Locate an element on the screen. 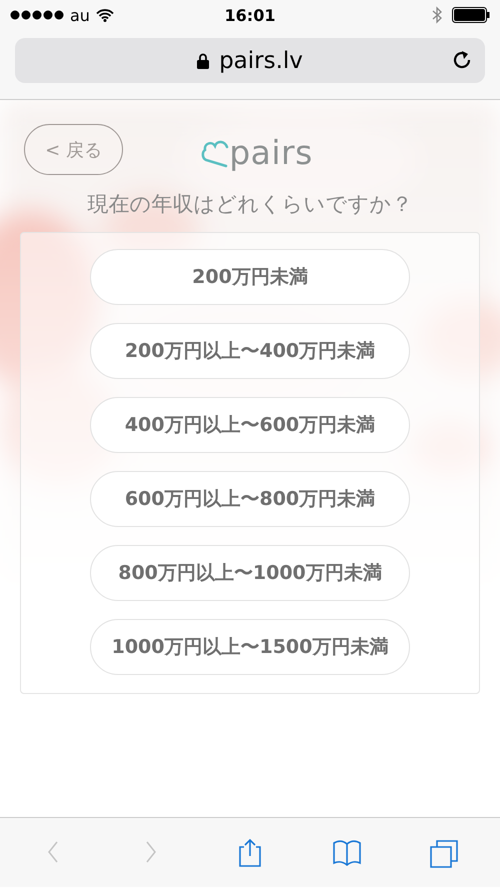  back-button: < 戻る is located at coordinates (73, 149).